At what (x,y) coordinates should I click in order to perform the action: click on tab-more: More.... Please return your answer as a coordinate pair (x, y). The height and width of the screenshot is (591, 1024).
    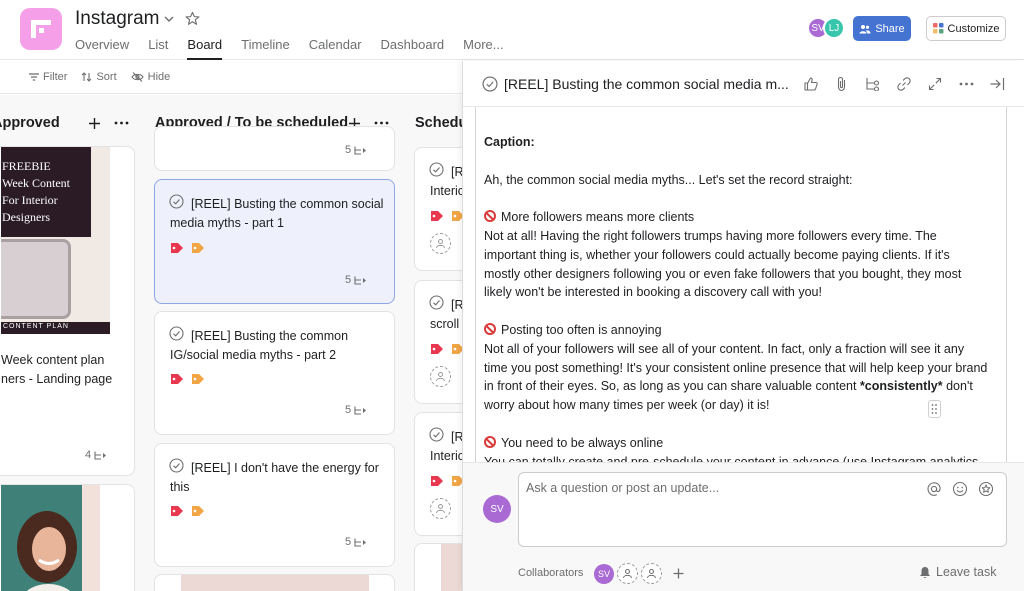
    Looking at the image, I should click on (483, 48).